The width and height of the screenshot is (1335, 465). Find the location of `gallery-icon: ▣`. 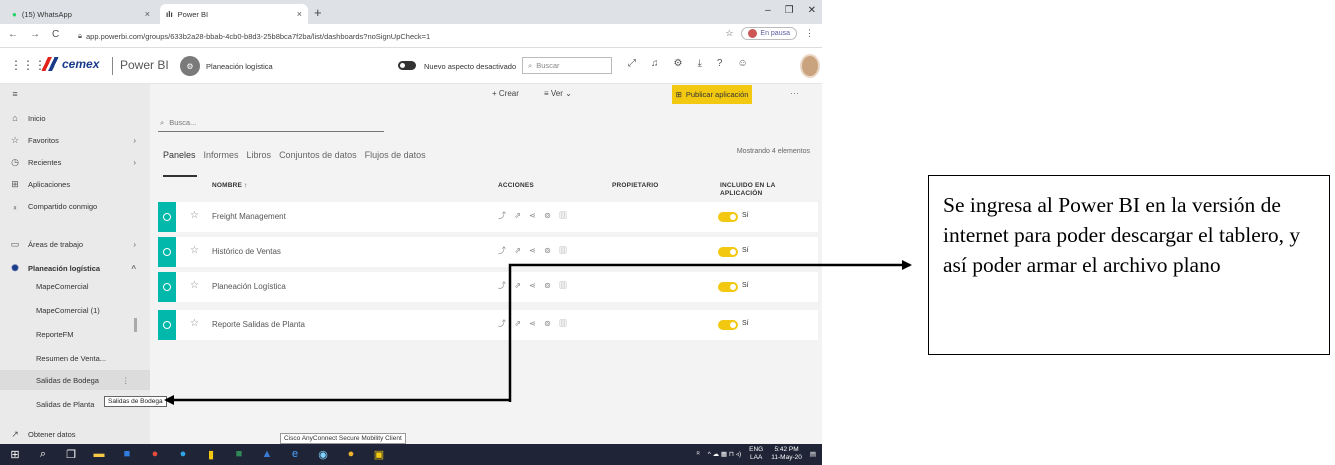

gallery-icon: ▣ is located at coordinates (379, 454).